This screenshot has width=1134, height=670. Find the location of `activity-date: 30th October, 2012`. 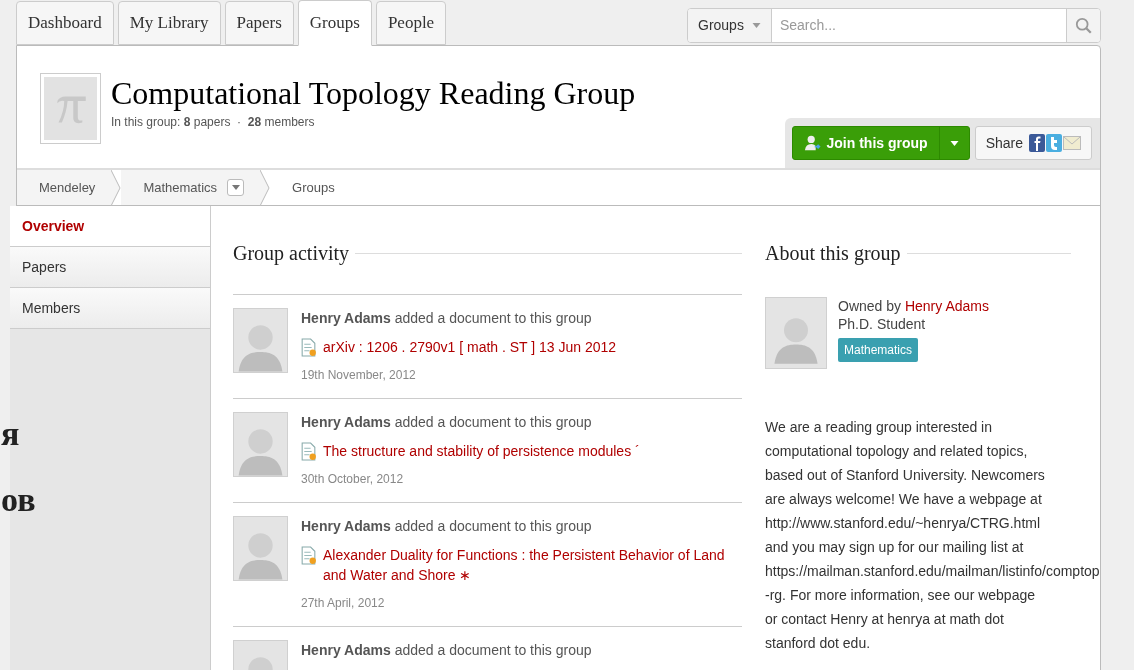

activity-date: 30th October, 2012 is located at coordinates (353, 479).